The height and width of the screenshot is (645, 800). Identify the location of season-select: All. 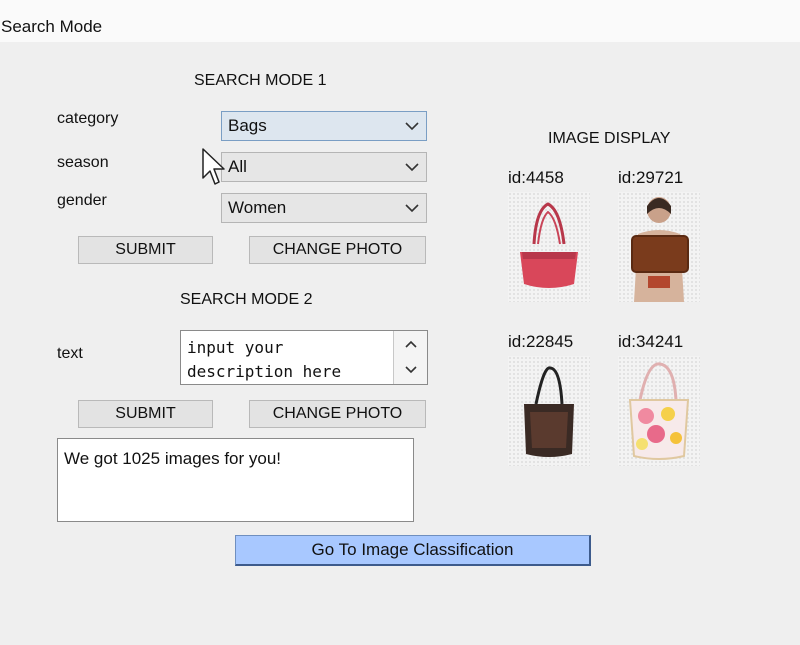
(324, 167).